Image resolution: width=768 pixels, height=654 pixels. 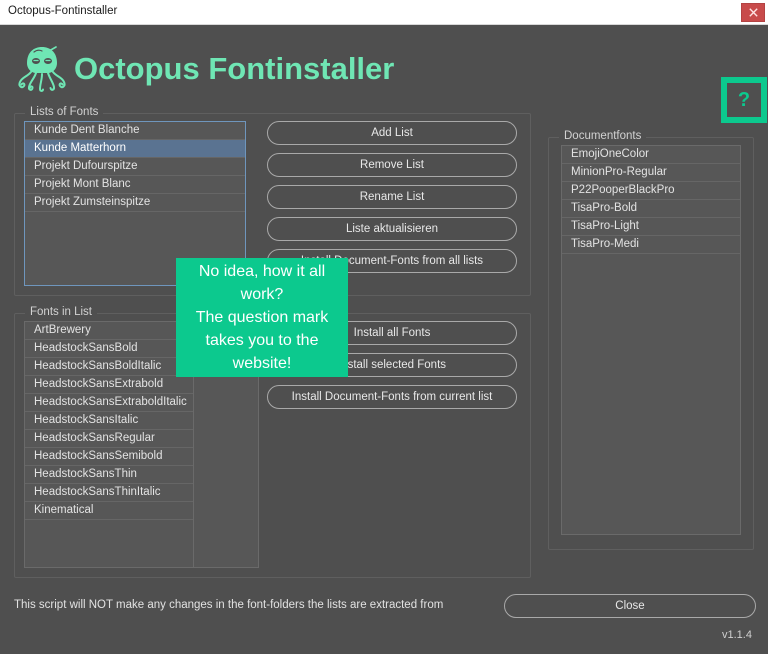 What do you see at coordinates (392, 165) in the screenshot?
I see `remove-list-button: Remove List` at bounding box center [392, 165].